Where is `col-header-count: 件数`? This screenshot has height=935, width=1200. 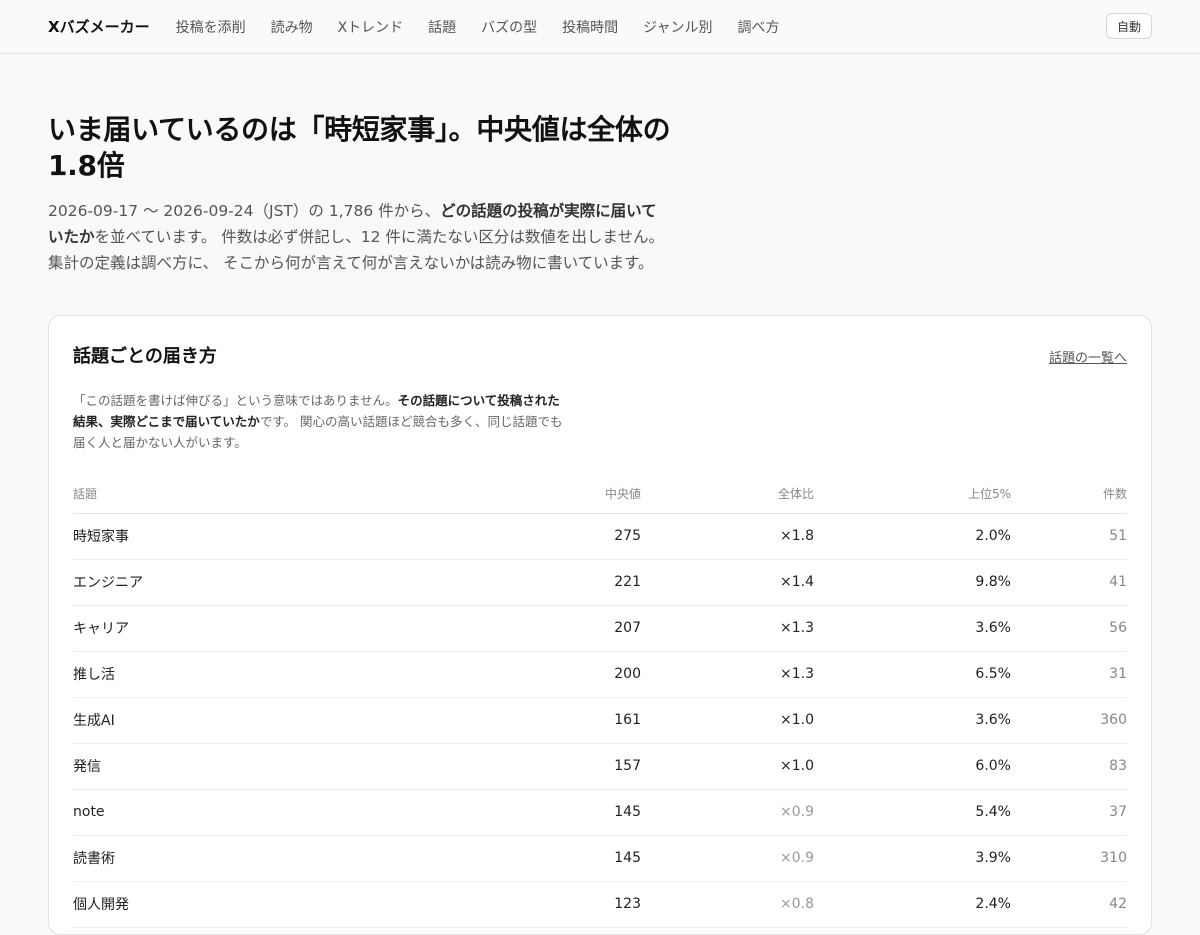
col-header-count: 件数 is located at coordinates (1069, 494).